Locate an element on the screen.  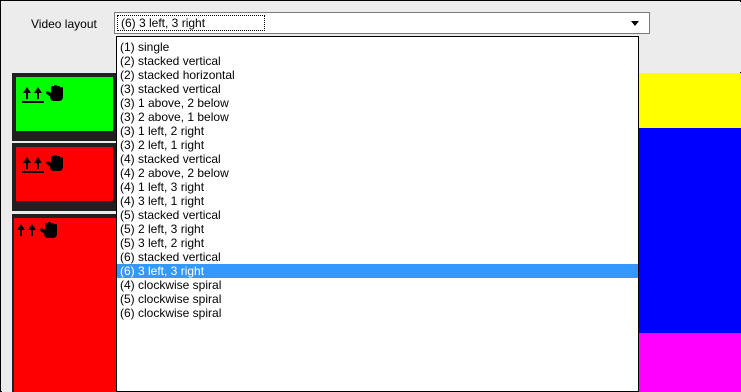
dropdown-option: (3) 1 above, 2 below is located at coordinates (377, 103).